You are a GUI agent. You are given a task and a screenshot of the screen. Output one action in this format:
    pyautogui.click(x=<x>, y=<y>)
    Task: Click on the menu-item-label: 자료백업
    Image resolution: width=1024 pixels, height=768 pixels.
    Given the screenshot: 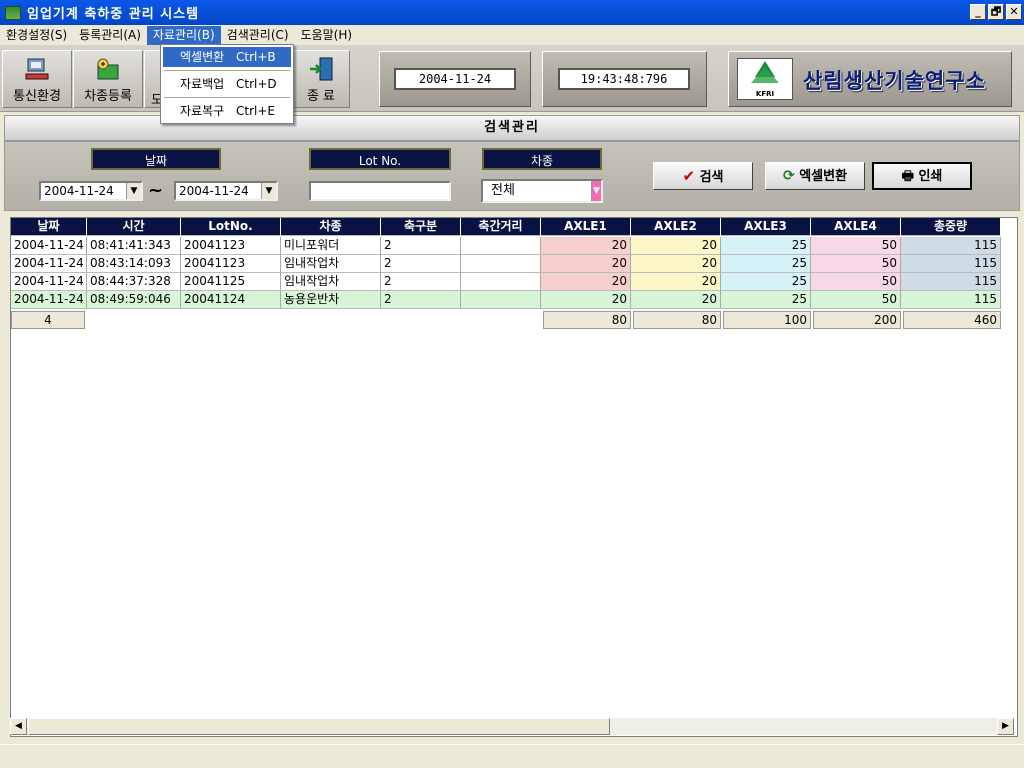 What is the action you would take?
    pyautogui.click(x=202, y=84)
    